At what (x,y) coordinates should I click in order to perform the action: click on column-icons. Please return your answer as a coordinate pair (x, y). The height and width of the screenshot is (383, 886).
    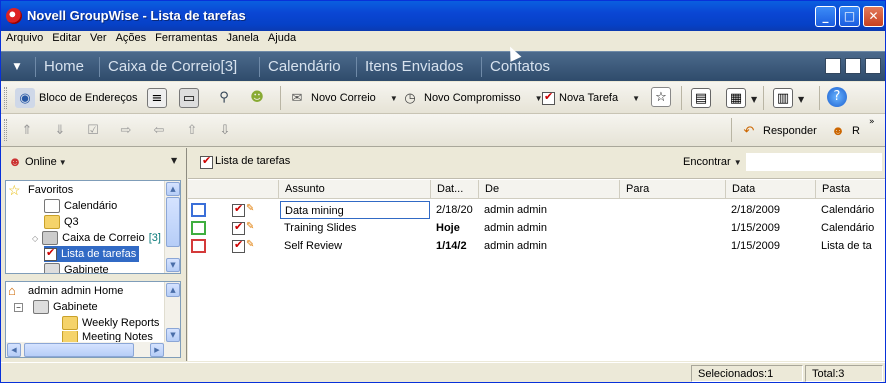
    Looking at the image, I should click on (233, 189).